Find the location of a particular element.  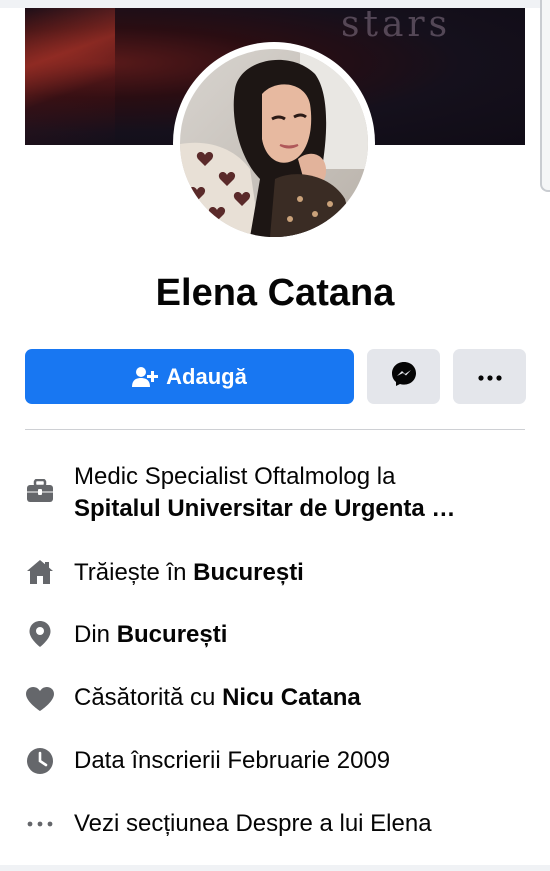

from-prefix: Din is located at coordinates (95, 634).